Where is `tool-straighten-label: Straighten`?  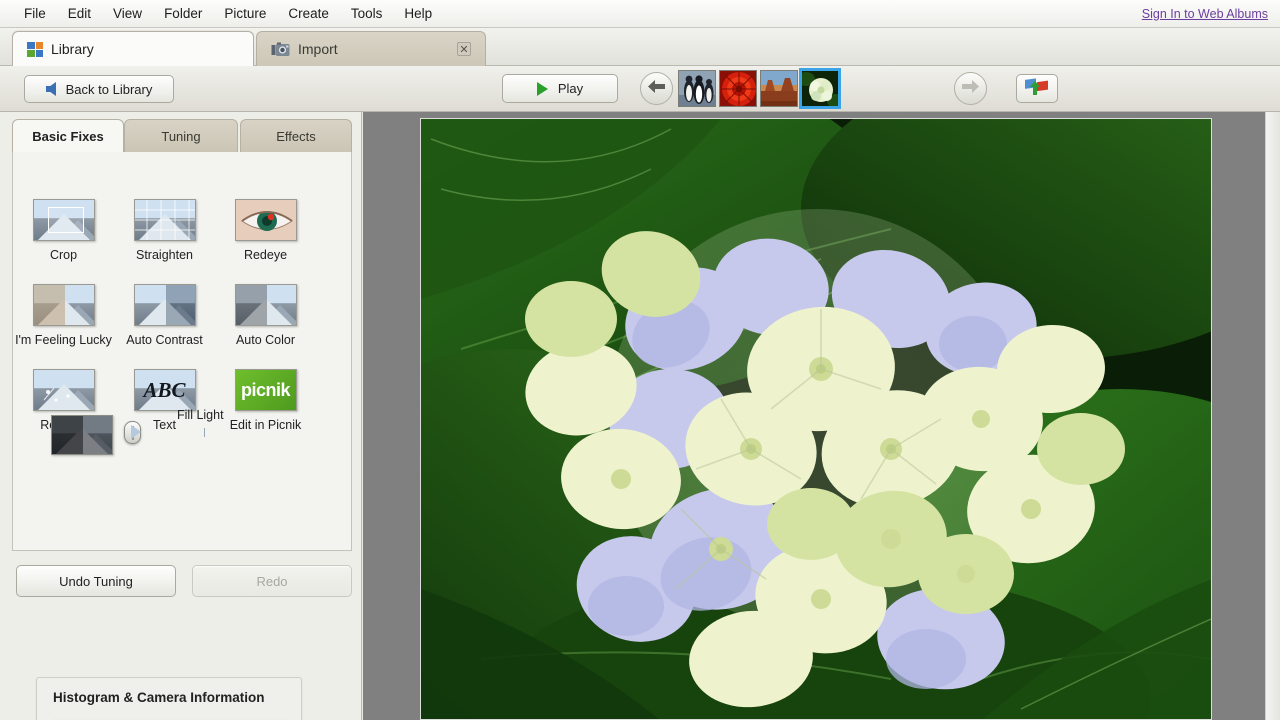 tool-straighten-label: Straighten is located at coordinates (164, 255).